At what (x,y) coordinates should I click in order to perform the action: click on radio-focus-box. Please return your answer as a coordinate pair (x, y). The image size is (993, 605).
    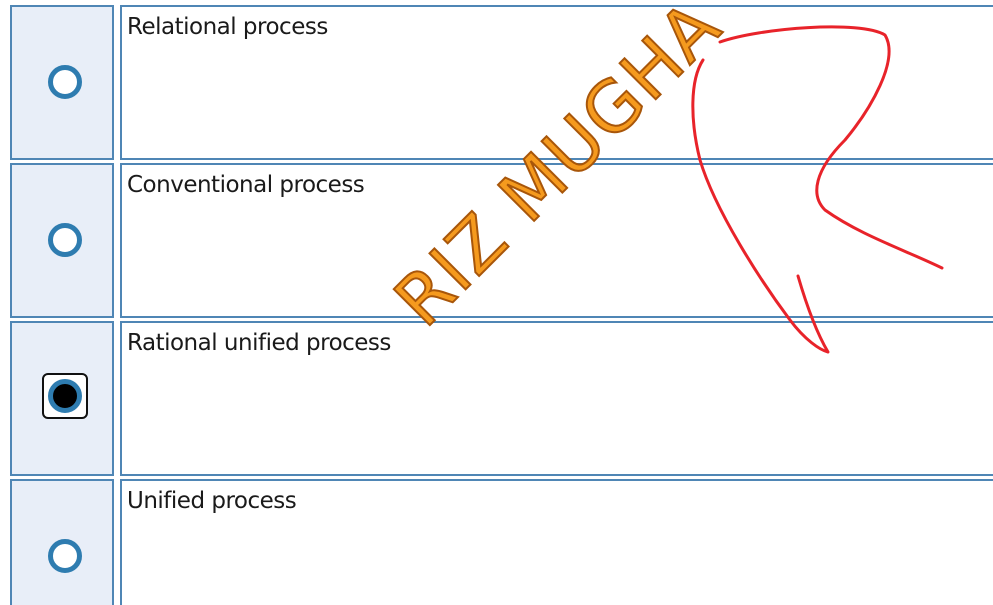
    Looking at the image, I should click on (65, 396).